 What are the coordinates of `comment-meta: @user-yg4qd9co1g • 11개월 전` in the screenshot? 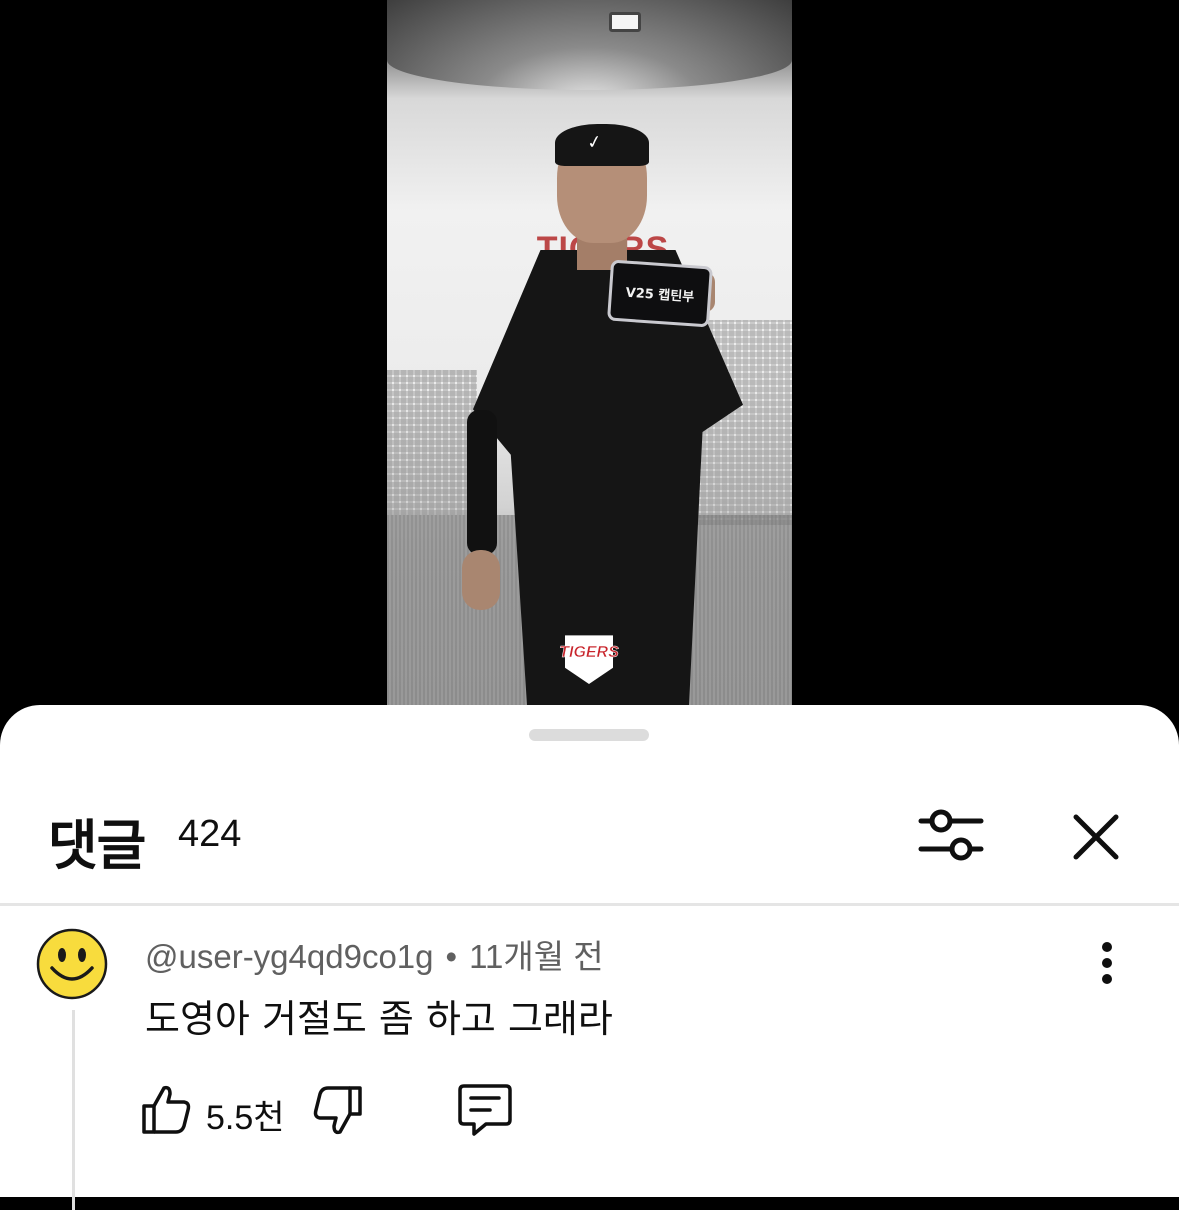 It's located at (374, 954).